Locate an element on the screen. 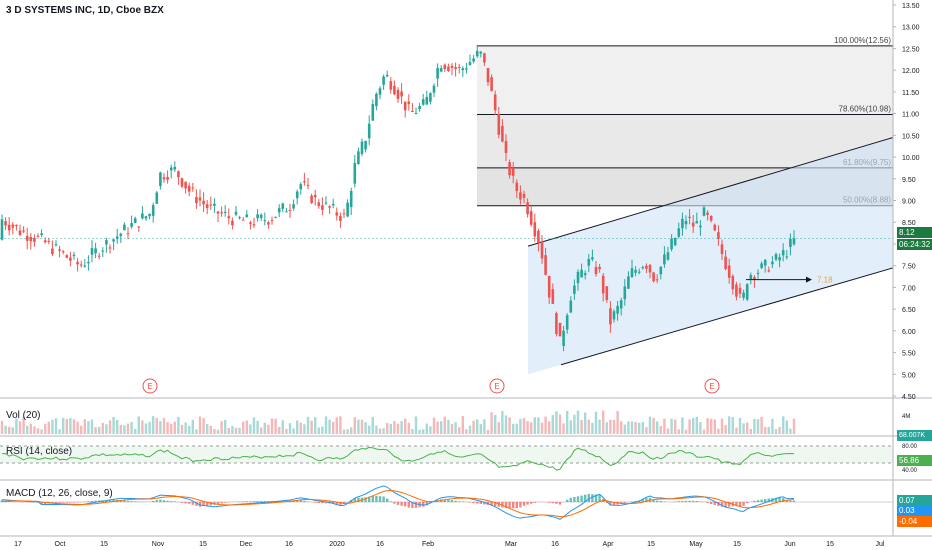  time-tick-label: Jul is located at coordinates (880, 544).